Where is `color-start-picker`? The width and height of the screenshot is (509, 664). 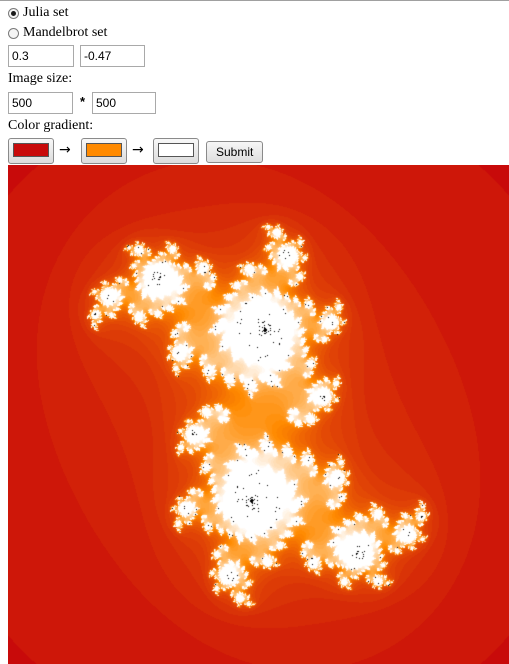
color-start-picker is located at coordinates (31, 151).